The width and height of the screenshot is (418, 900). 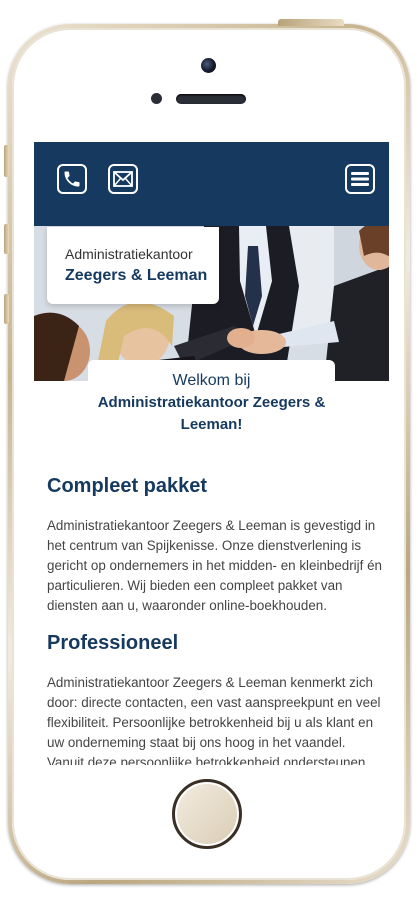 I want to click on menu-icon, so click(x=360, y=179).